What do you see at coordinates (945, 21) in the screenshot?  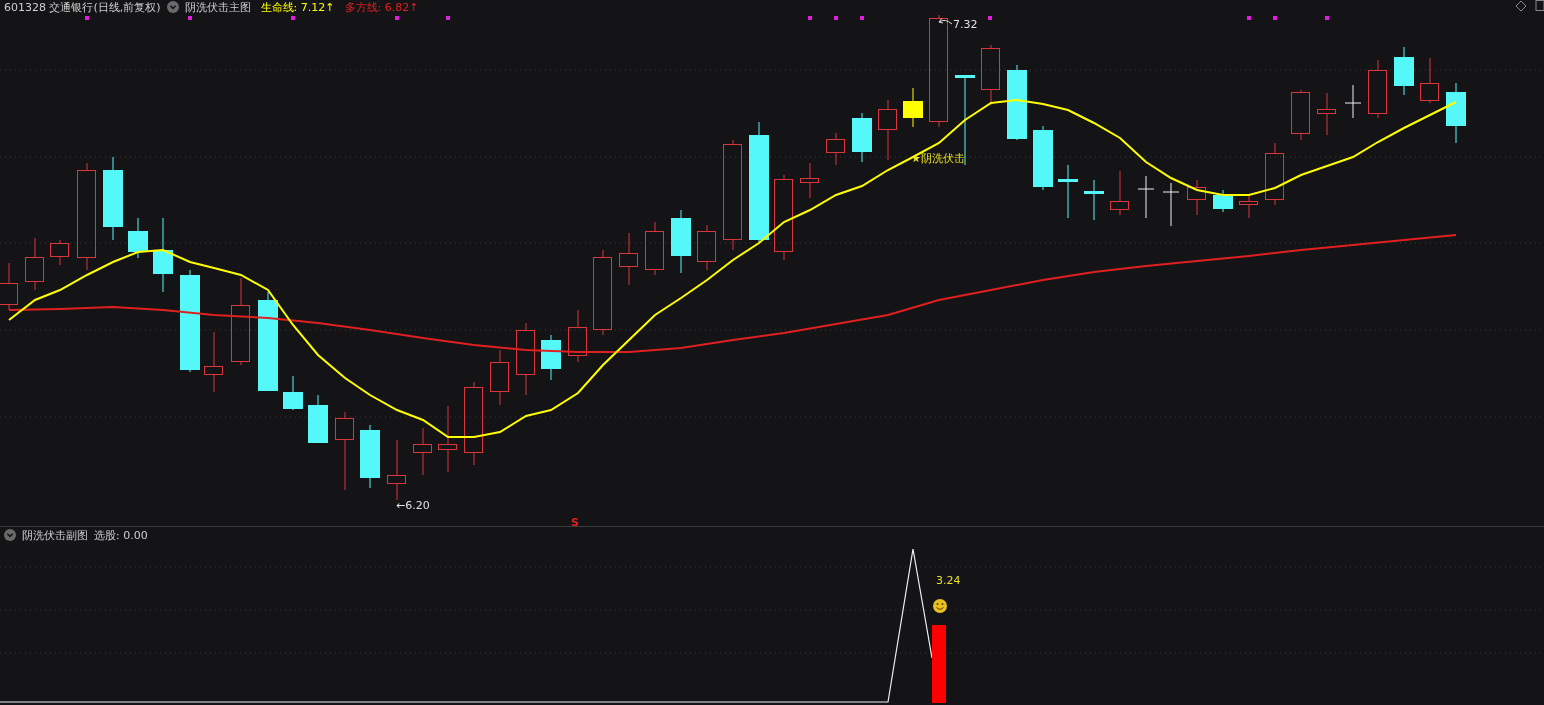 I see `arrow-icon` at bounding box center [945, 21].